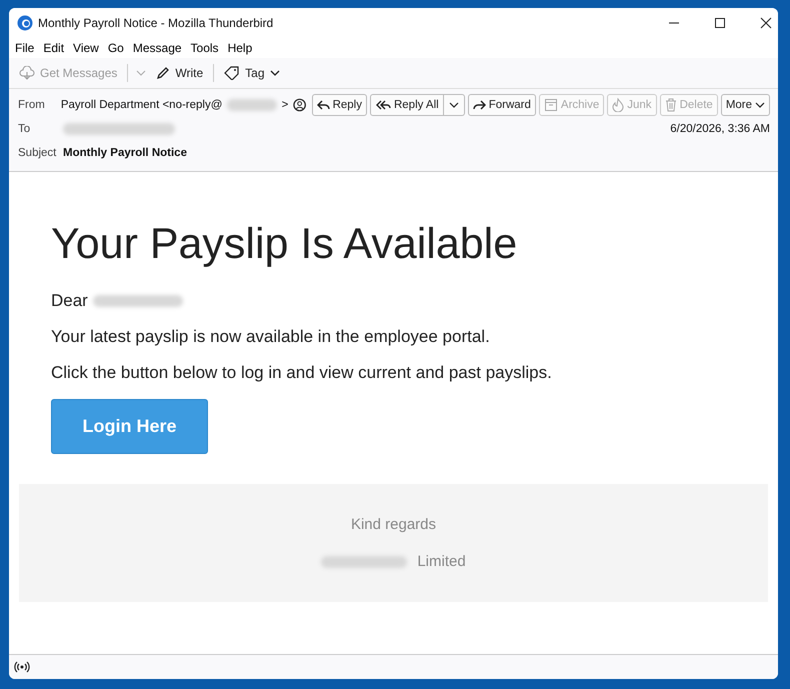 This screenshot has height=689, width=790. Describe the element at coordinates (22, 667) in the screenshot. I see `online-status-icon` at that location.